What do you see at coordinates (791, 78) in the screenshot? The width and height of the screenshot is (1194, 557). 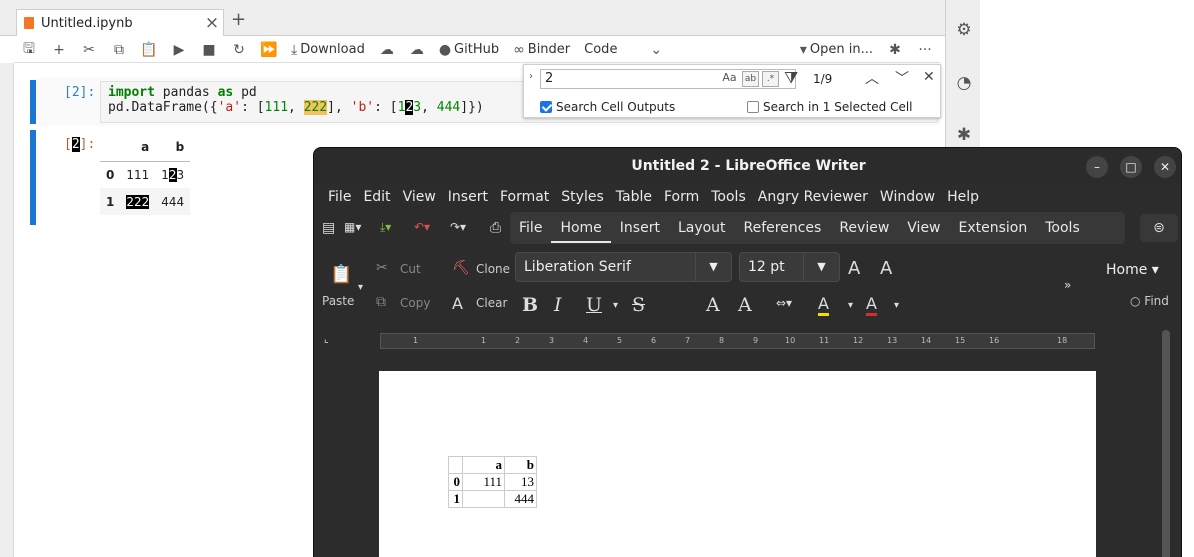 I see `filter-icon: ⧩` at bounding box center [791, 78].